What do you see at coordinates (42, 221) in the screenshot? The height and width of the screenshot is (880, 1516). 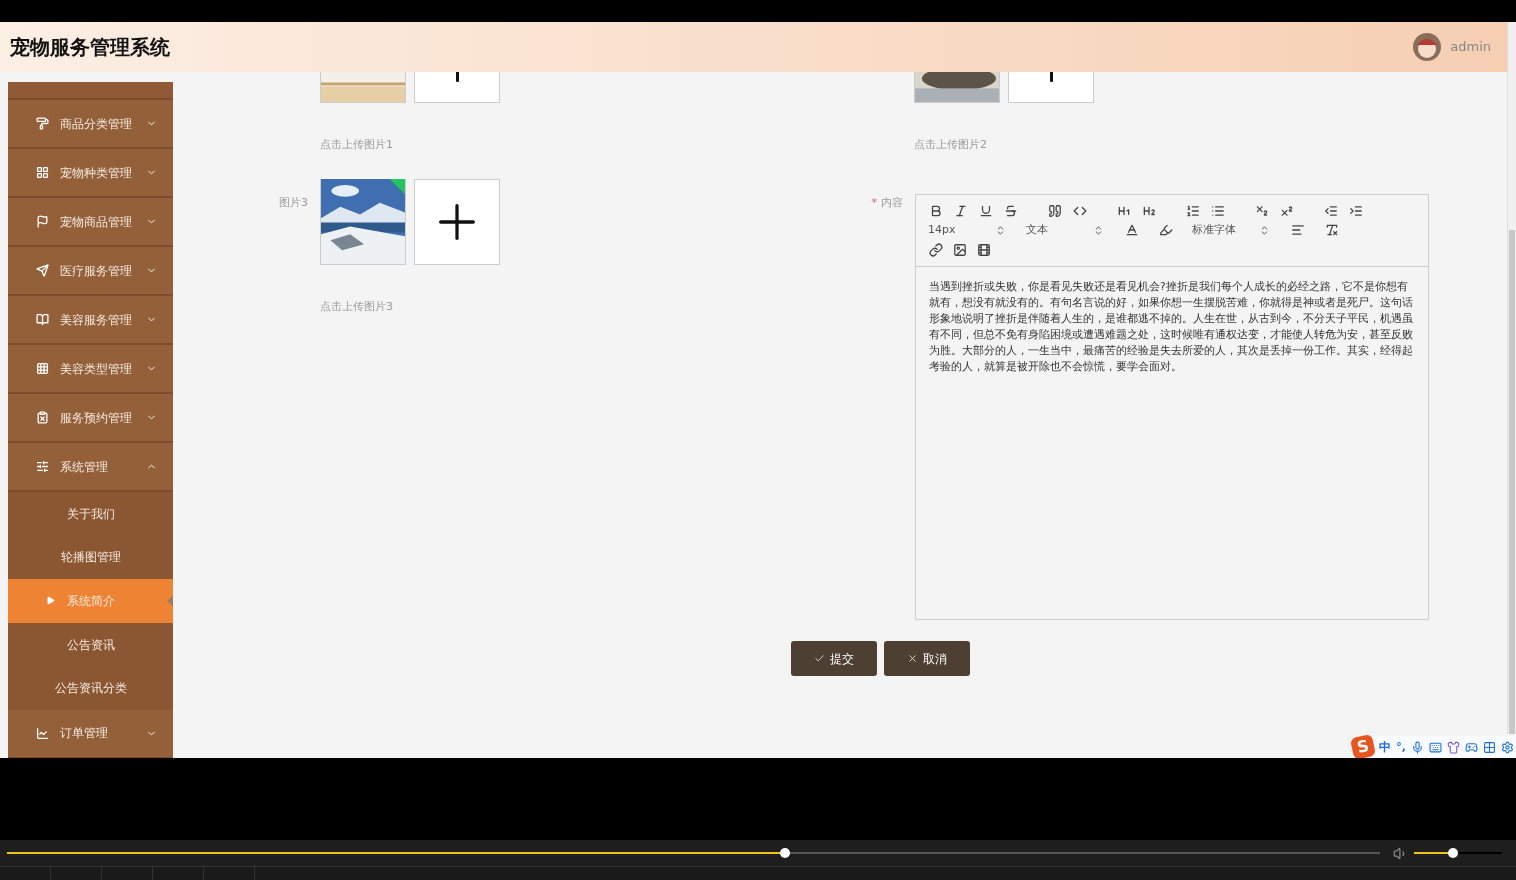 I see `flag-icon` at bounding box center [42, 221].